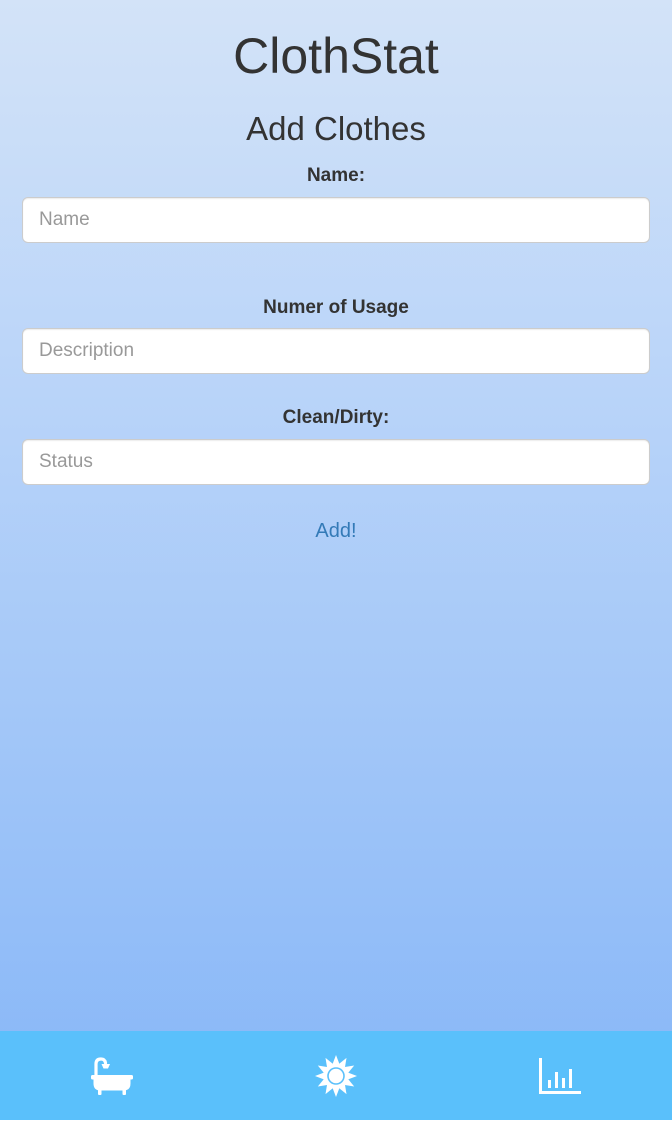  I want to click on status-input, so click(336, 462).